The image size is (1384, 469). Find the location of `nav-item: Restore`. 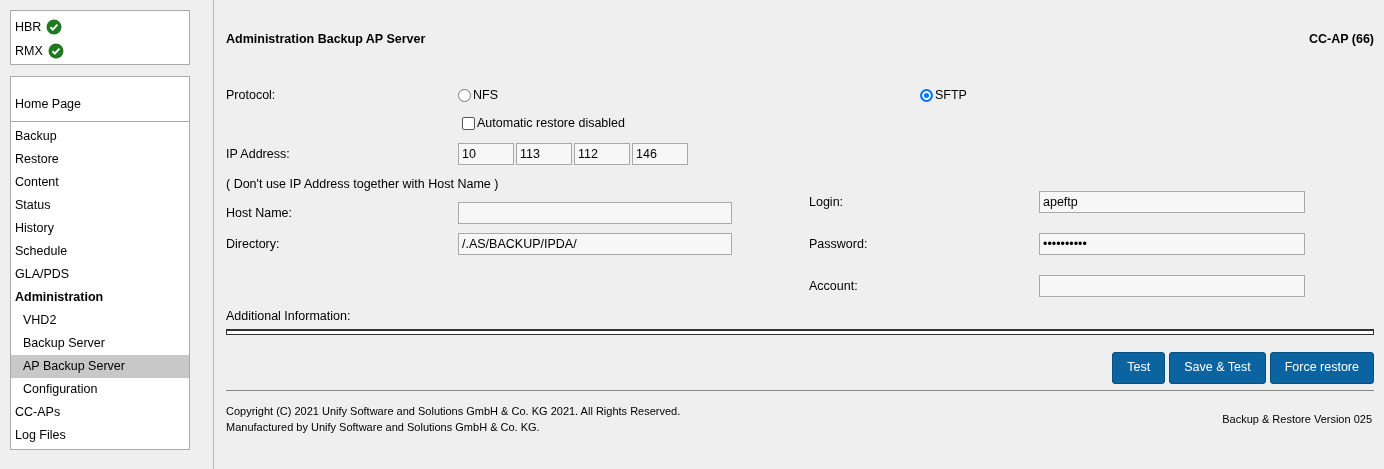

nav-item: Restore is located at coordinates (100, 159).